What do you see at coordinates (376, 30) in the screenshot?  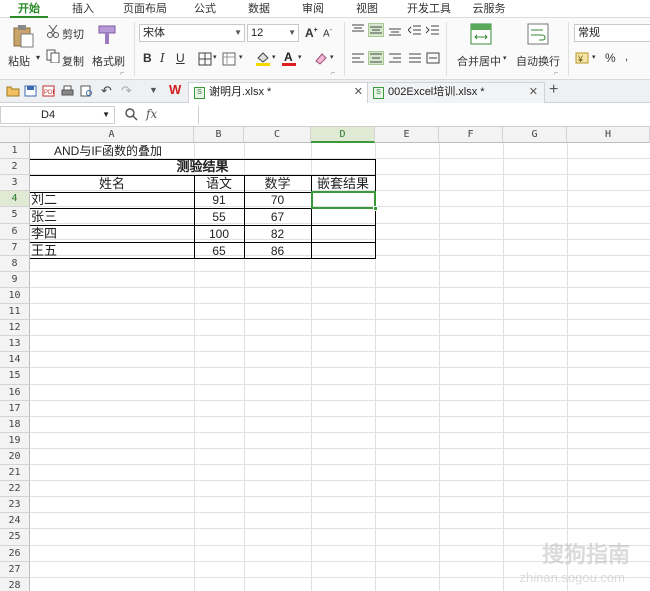 I see `align-middle-icon` at bounding box center [376, 30].